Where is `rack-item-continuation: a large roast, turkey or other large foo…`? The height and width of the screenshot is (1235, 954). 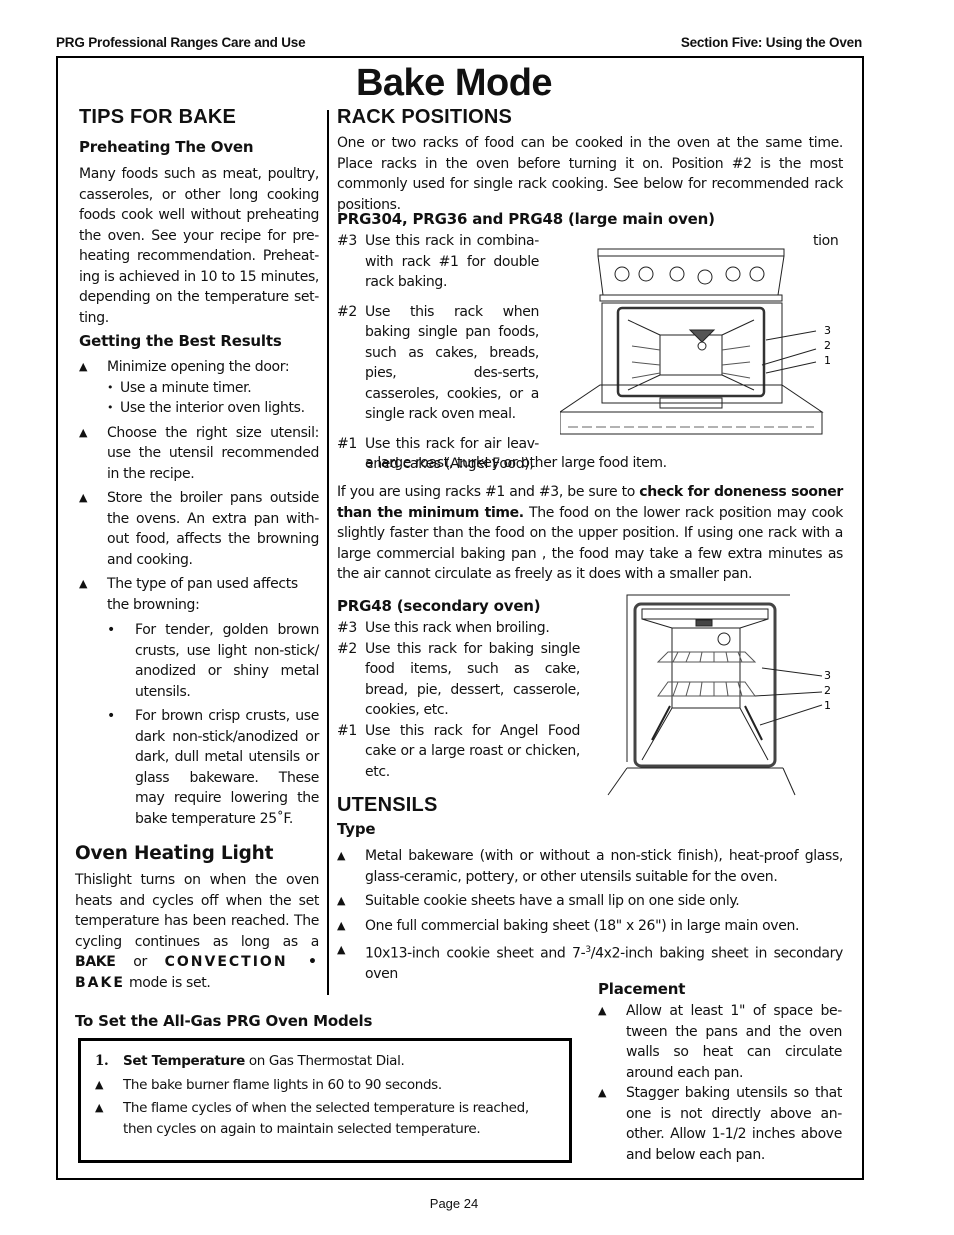 rack-item-continuation: a large roast, turkey or other large foo… is located at coordinates (516, 463).